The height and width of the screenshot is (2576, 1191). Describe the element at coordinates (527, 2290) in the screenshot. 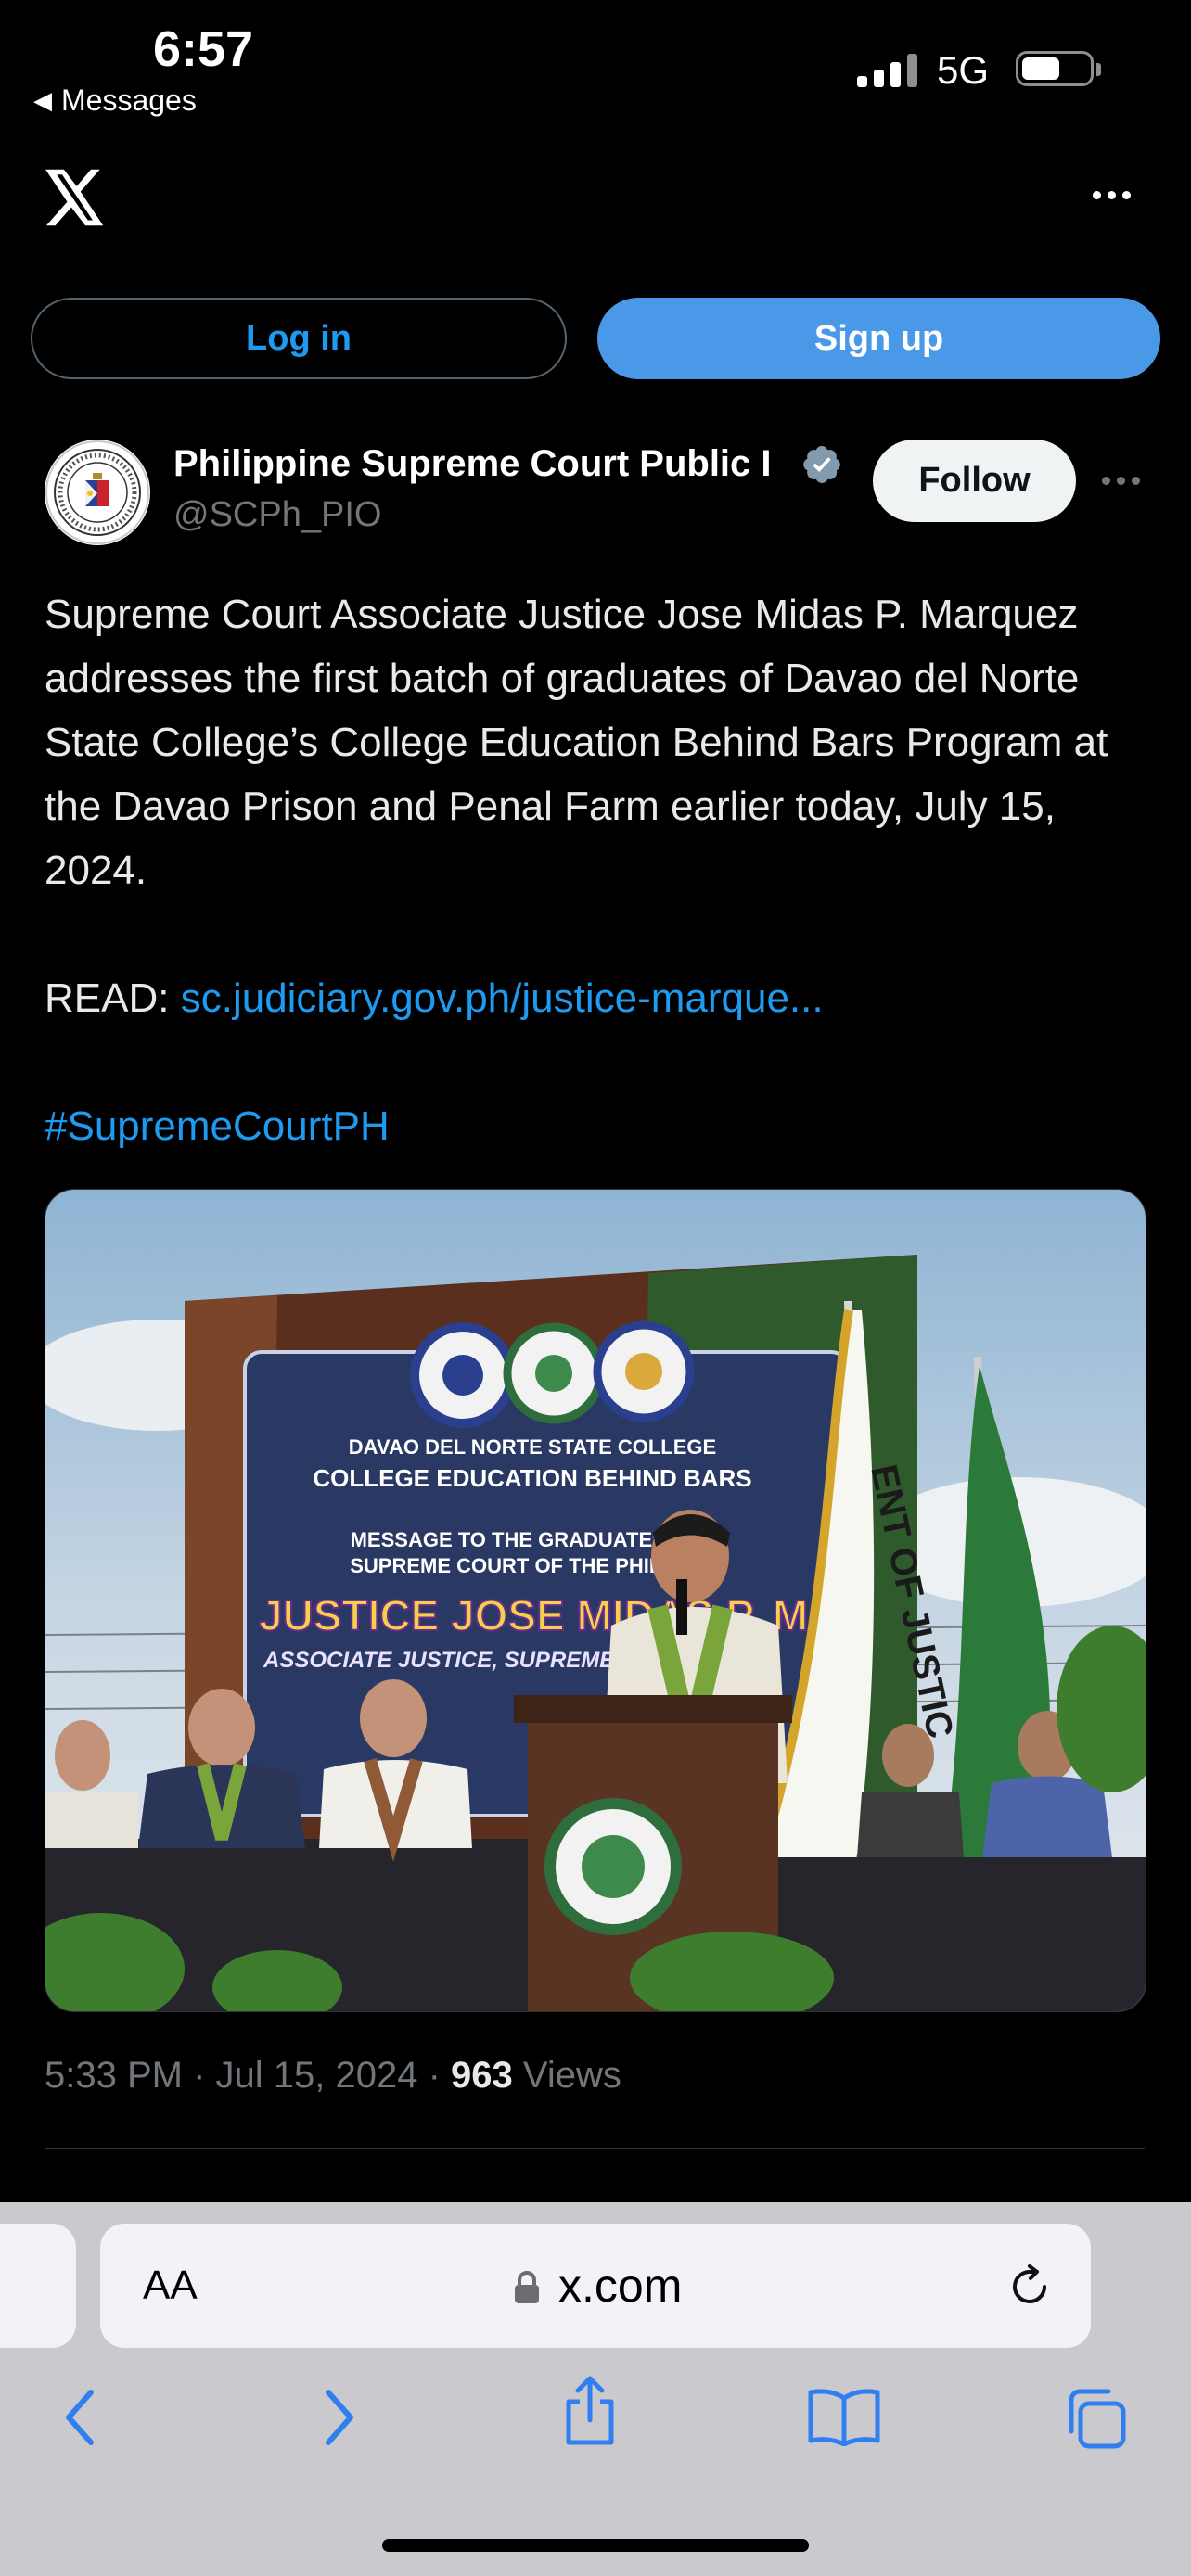

I see `lock-icon` at that location.